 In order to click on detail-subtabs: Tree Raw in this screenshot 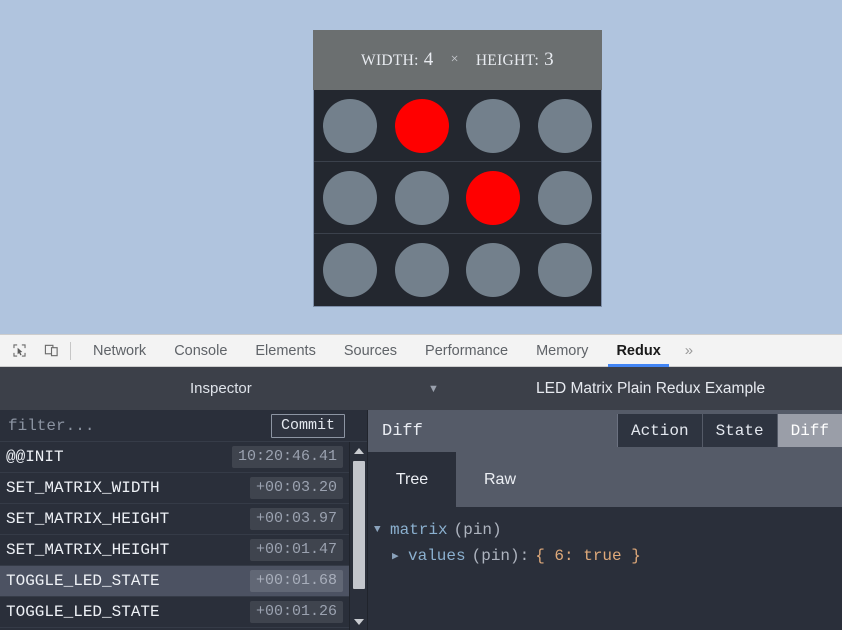, I will do `click(605, 479)`.